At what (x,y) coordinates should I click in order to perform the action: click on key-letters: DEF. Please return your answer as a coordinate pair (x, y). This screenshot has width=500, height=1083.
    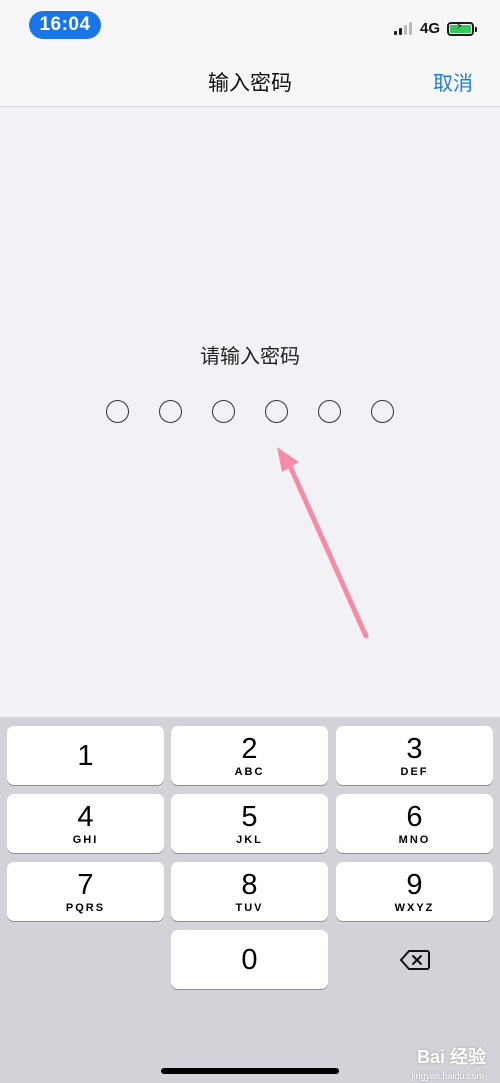
    Looking at the image, I should click on (414, 771).